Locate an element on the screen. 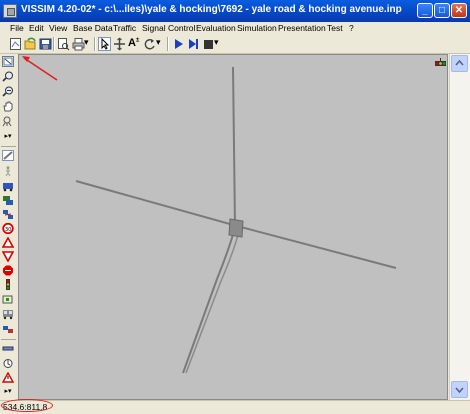  rotate-dropdown-icon: ▾ is located at coordinates (160, 44).